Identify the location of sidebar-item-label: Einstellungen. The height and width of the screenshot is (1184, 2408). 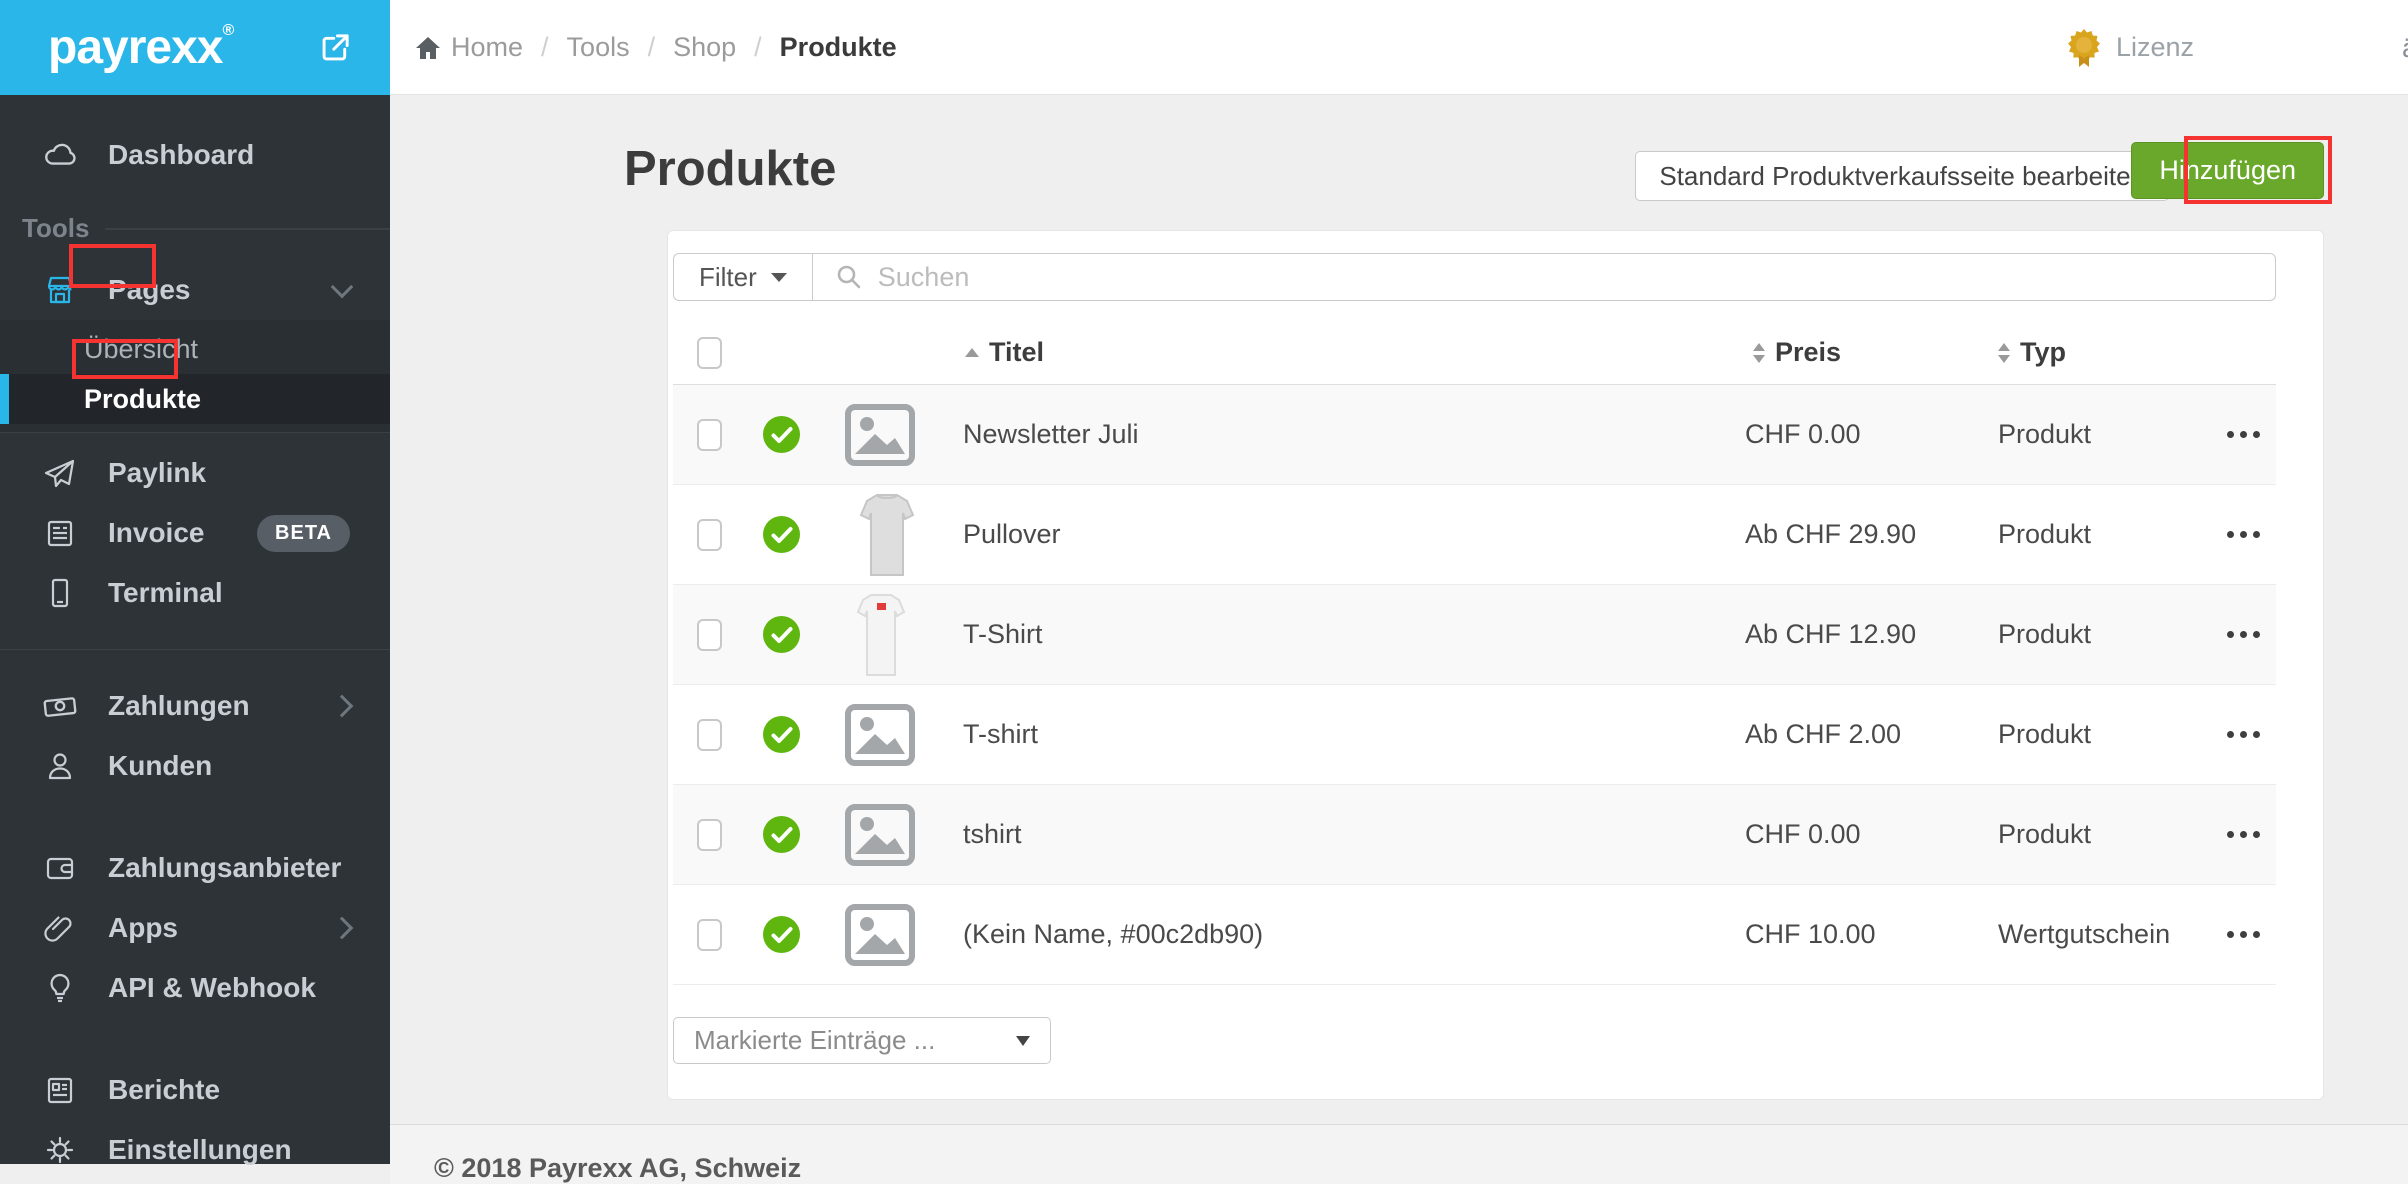
(200, 1149).